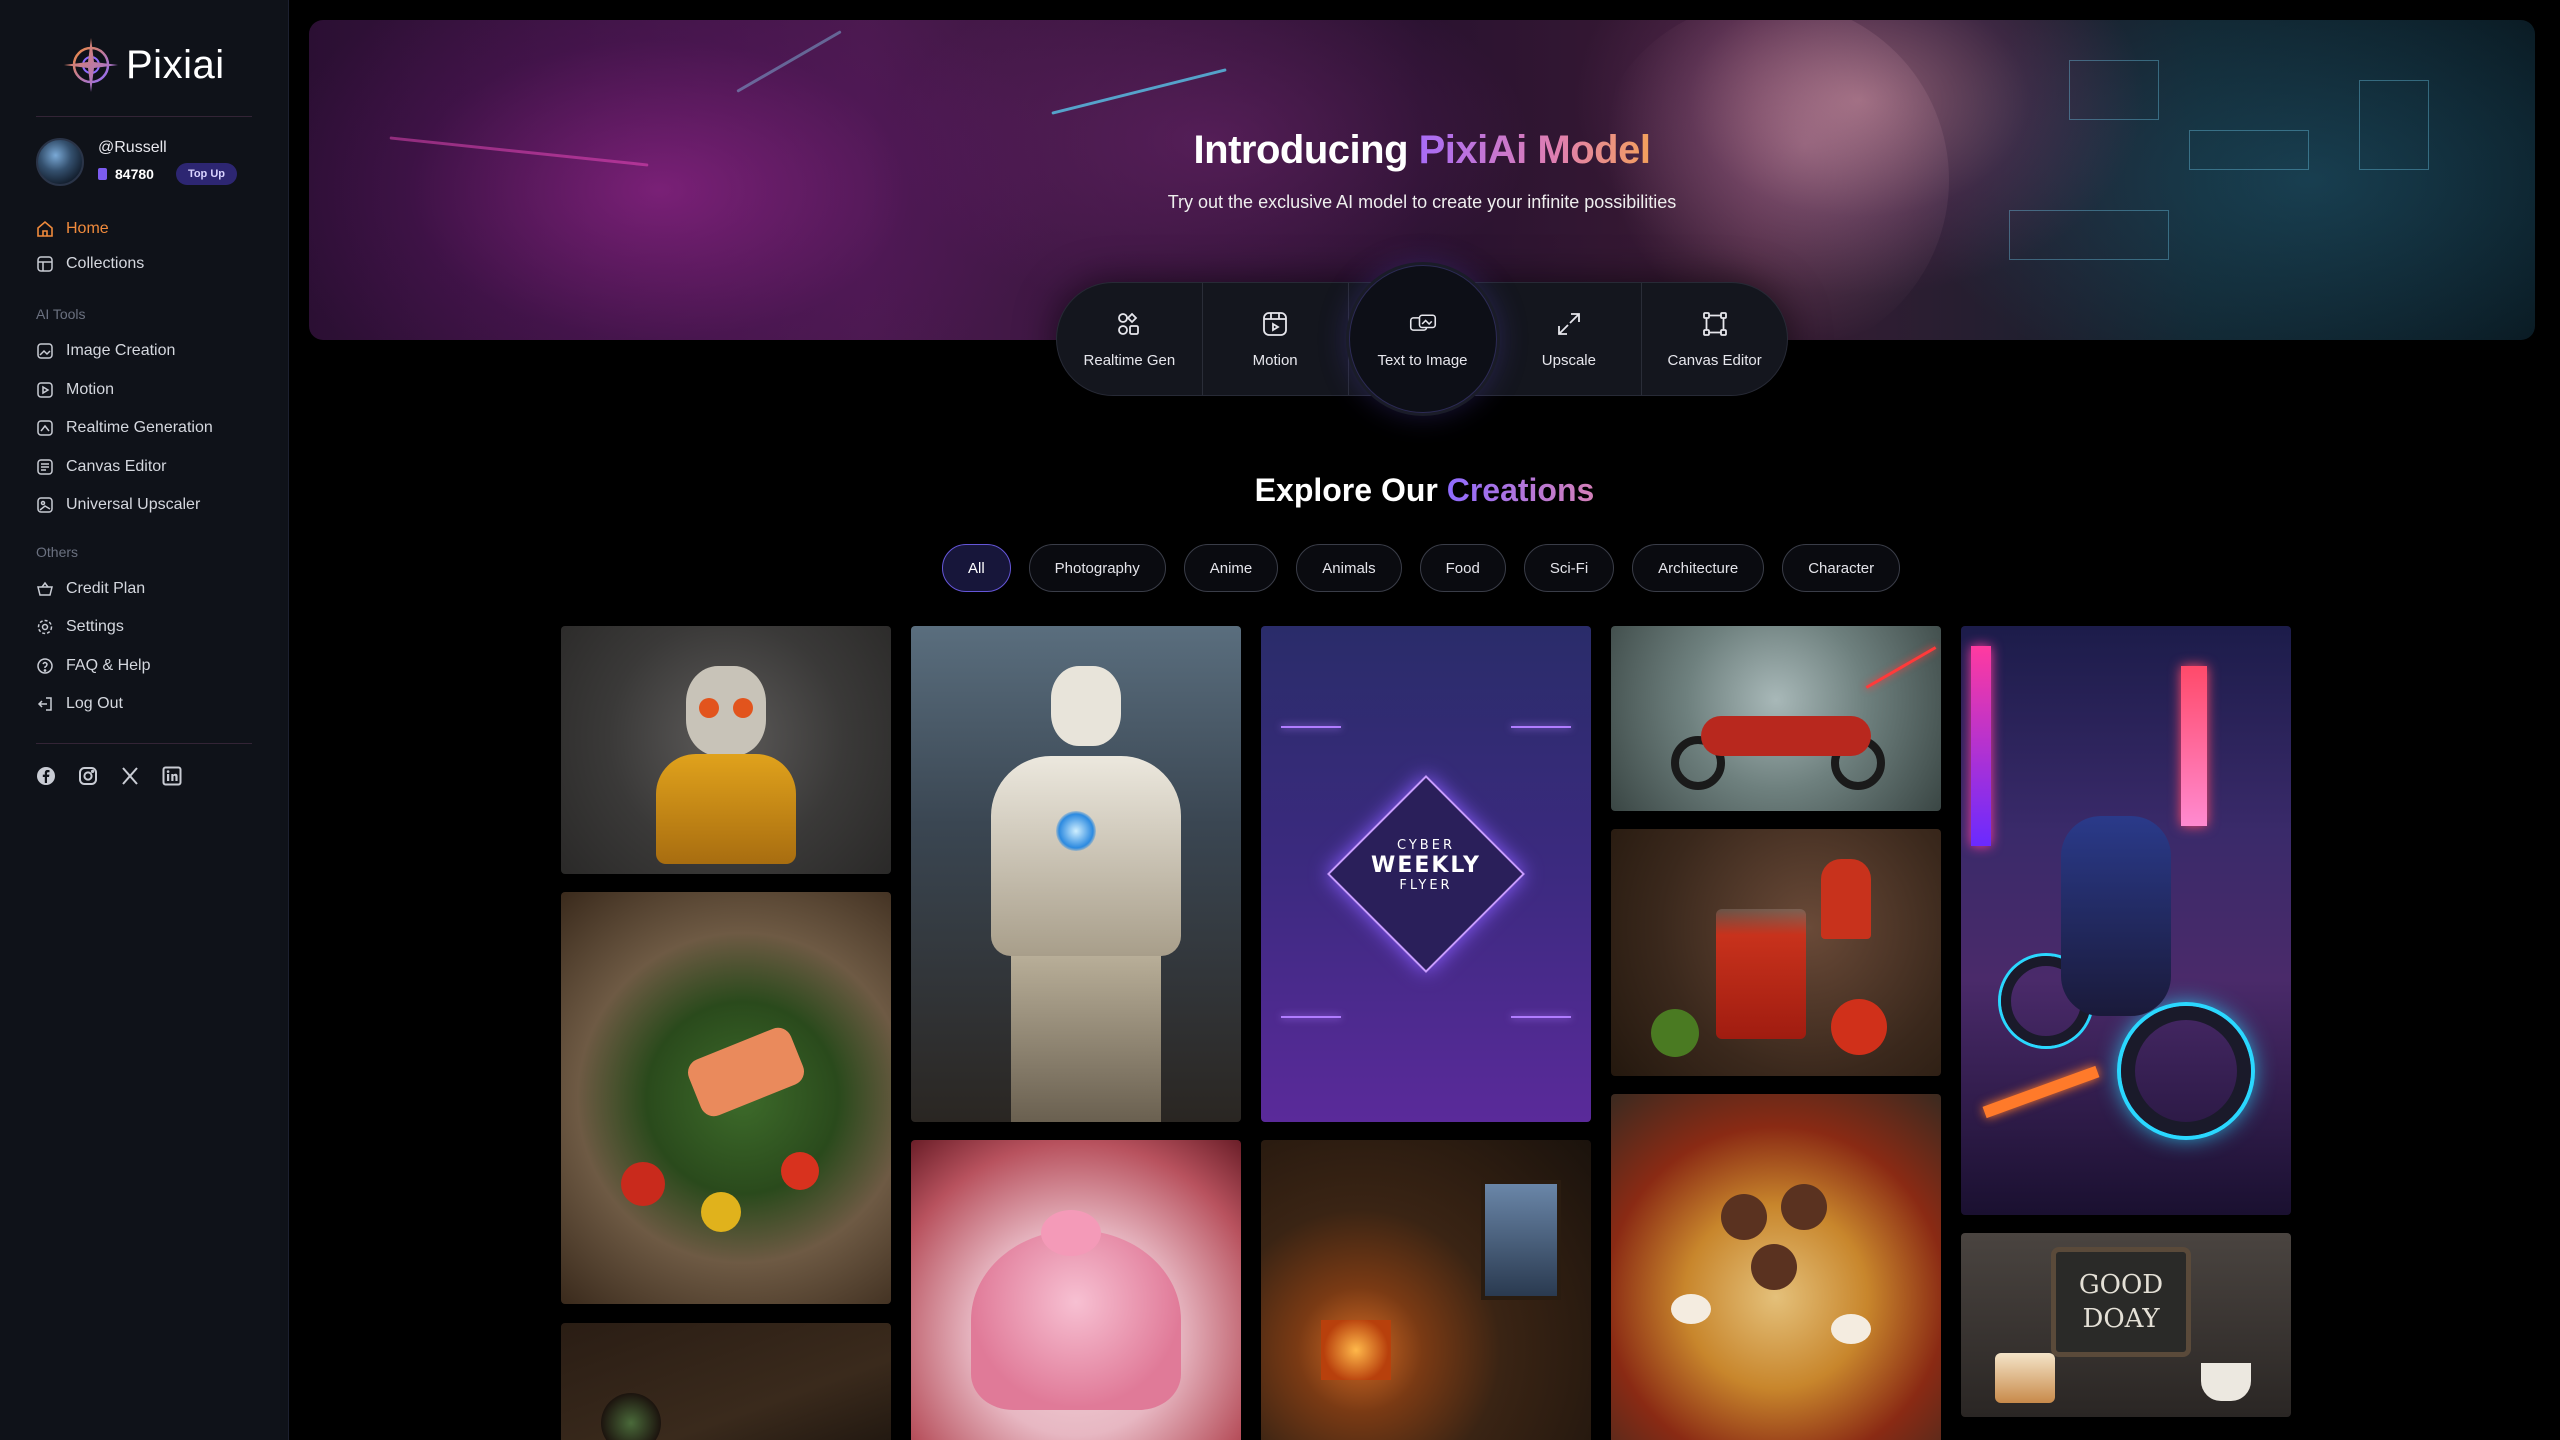  What do you see at coordinates (1426, 865) in the screenshot?
I see `flyer-line-2: WEEKLY` at bounding box center [1426, 865].